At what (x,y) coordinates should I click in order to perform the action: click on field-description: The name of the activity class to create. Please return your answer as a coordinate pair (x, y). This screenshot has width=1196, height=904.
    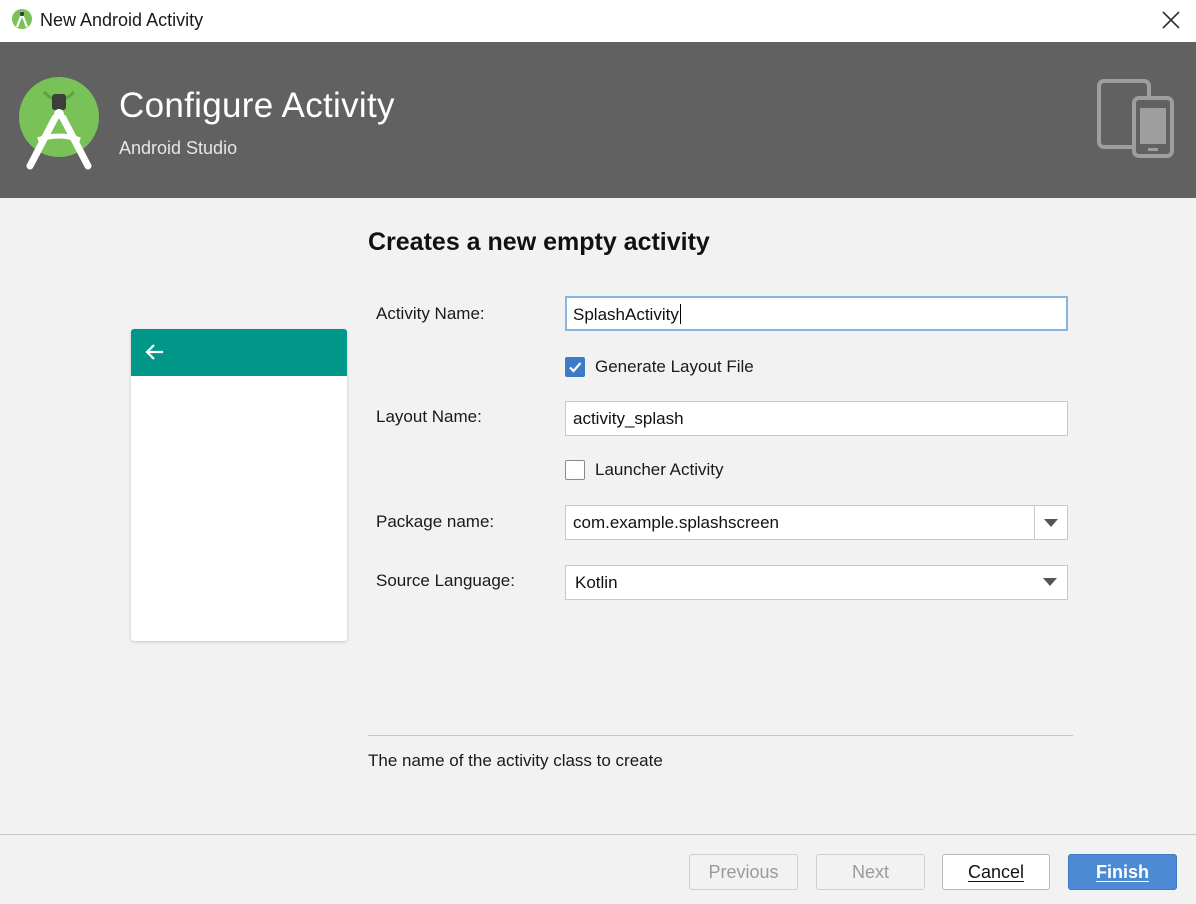
    Looking at the image, I should click on (515, 760).